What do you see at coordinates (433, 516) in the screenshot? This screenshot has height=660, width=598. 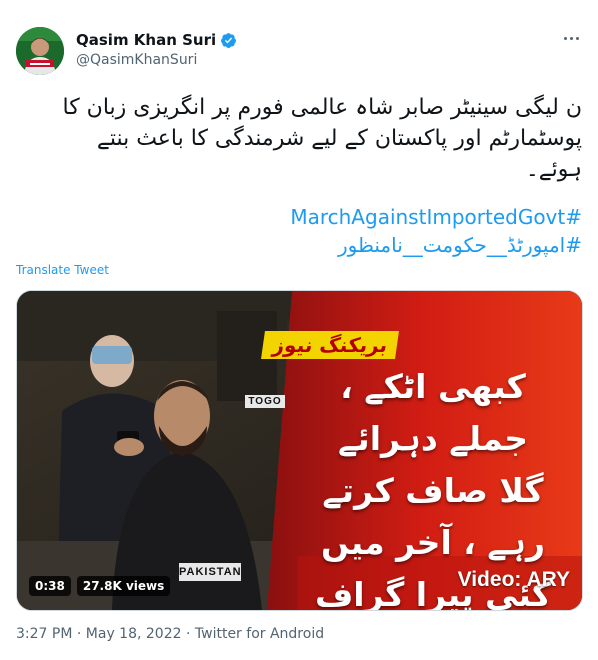 I see `caption-line: گلا صاف کرتے رہے ، آخر میں` at bounding box center [433, 516].